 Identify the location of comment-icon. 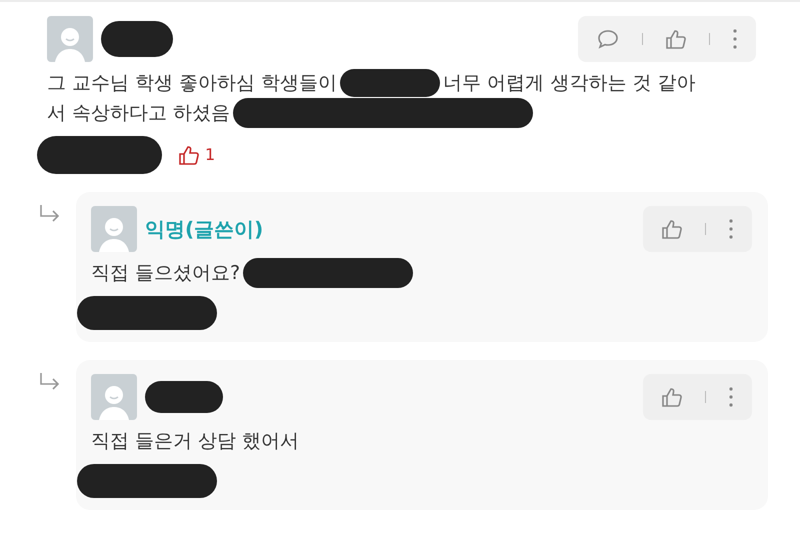
(608, 39).